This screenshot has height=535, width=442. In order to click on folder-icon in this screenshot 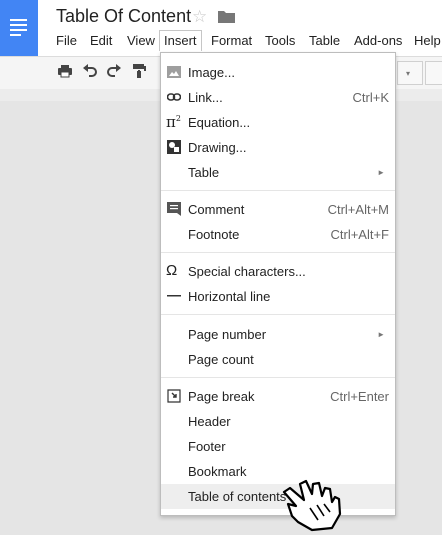, I will do `click(226, 16)`.